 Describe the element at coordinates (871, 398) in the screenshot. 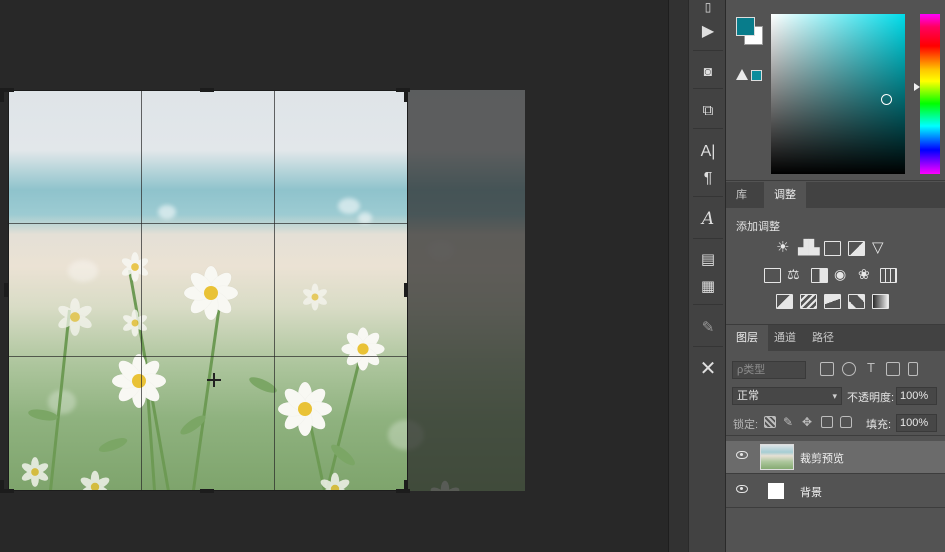

I see `opacity-label: 不透明度:` at that location.